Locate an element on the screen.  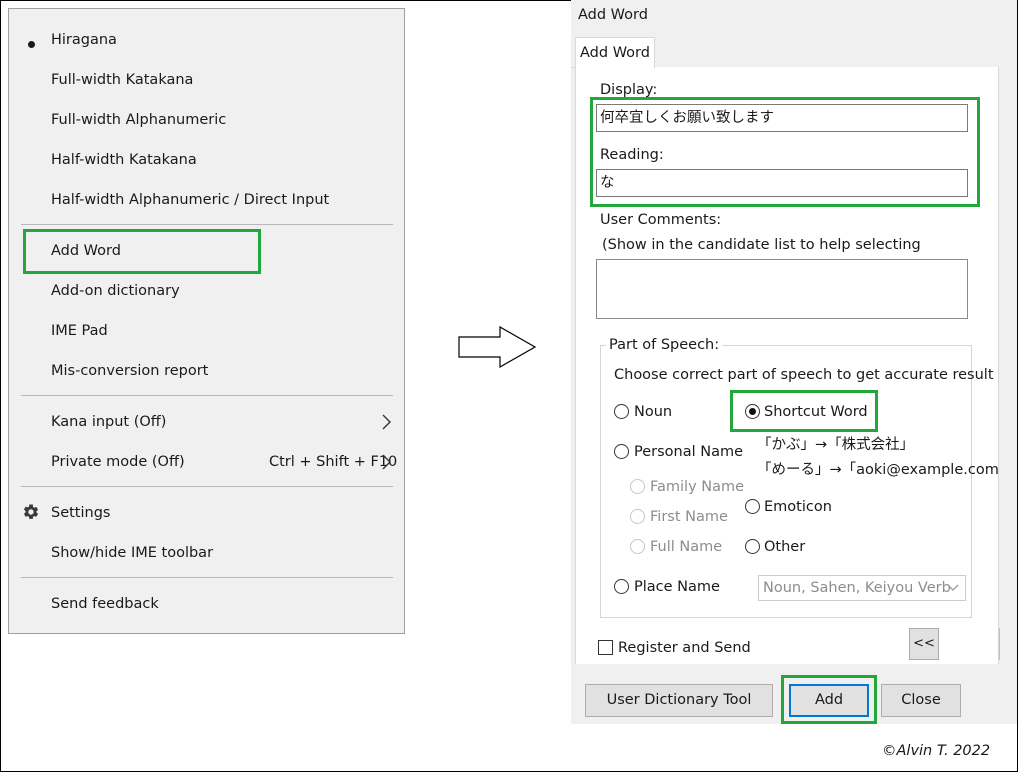
copyright-text: ©Alvin T. 2022 is located at coordinates (936, 751).